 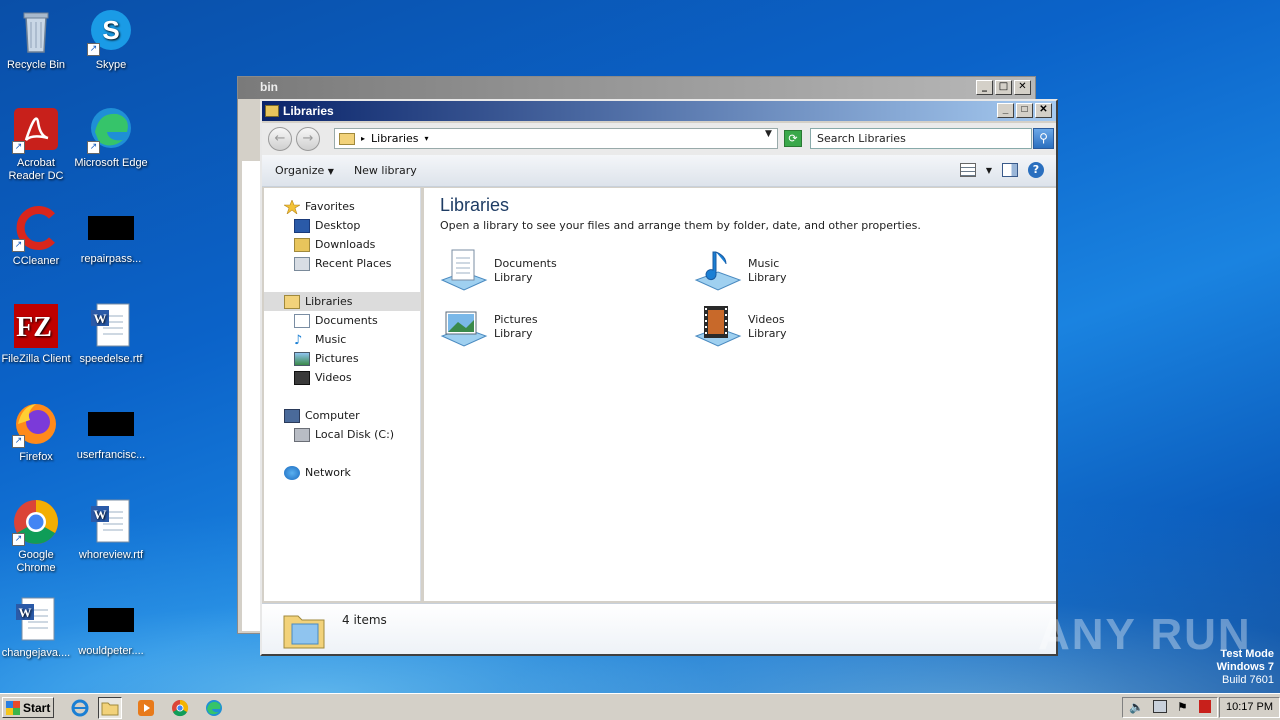 I want to click on test-mode-watermark: Test Mode Windows 7 Build 7601, so click(x=1245, y=667).